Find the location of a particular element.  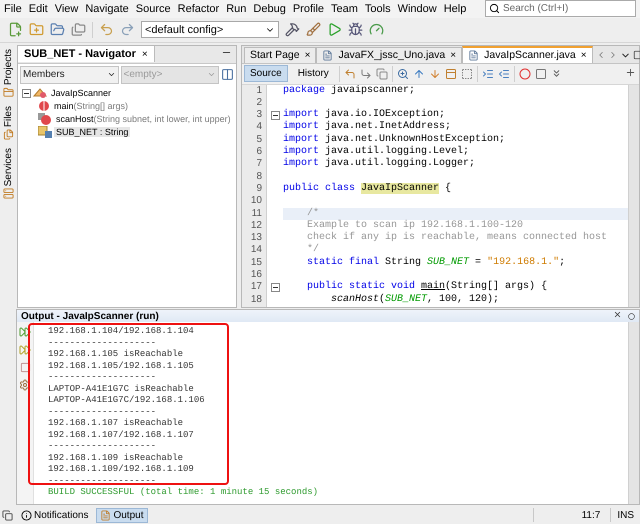

menu-item: Profile is located at coordinates (308, 8).